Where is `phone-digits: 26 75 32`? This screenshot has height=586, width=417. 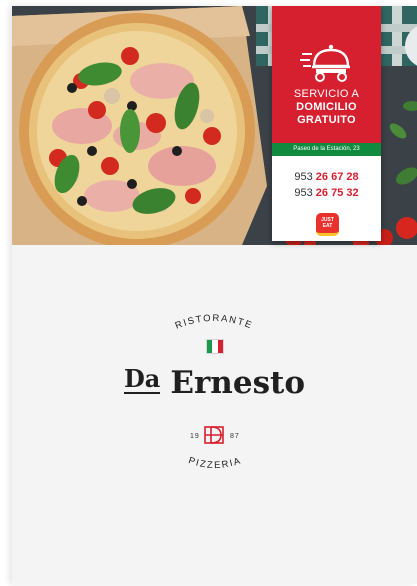
phone-digits: 26 75 32 is located at coordinates (337, 193).